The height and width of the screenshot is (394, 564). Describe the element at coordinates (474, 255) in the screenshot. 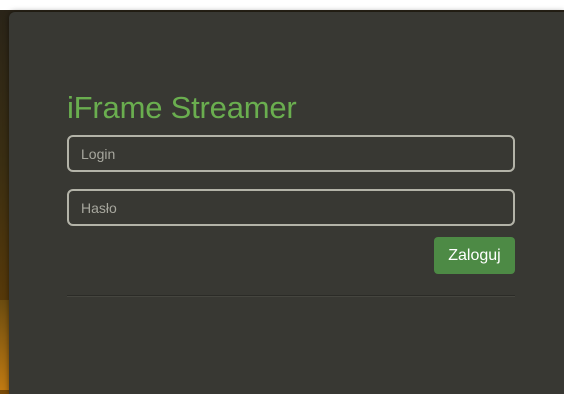

I see `login-button: Zaloguj` at that location.